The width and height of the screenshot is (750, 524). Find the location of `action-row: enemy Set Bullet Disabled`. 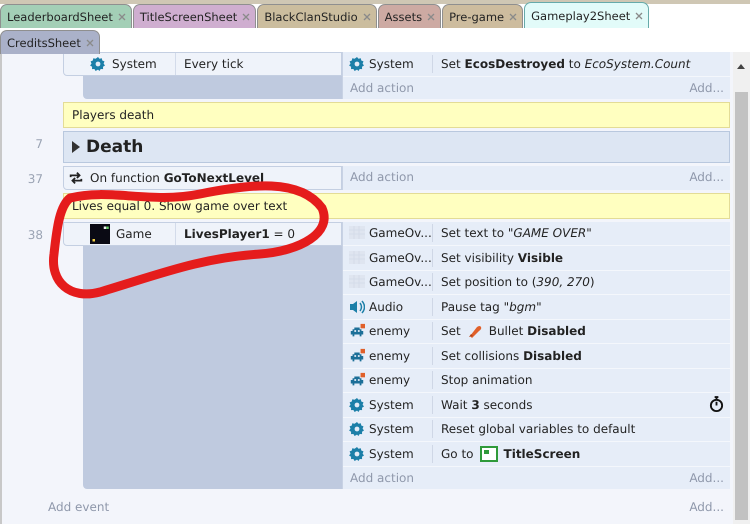

action-row: enemy Set Bullet Disabled is located at coordinates (536, 332).